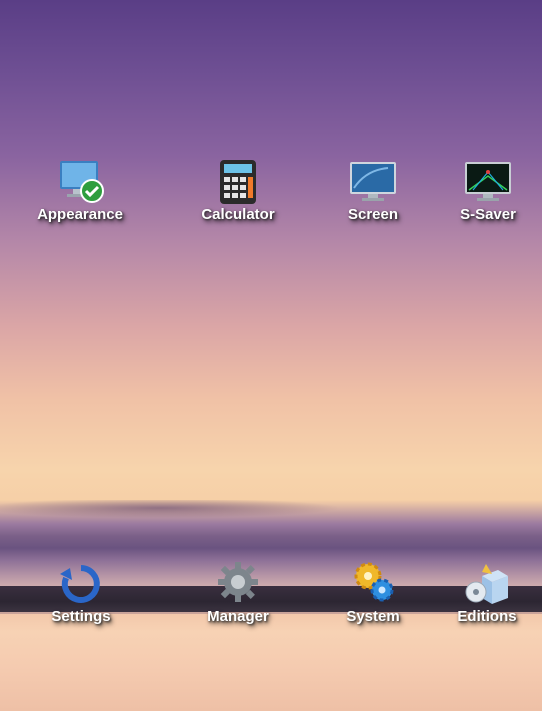  What do you see at coordinates (81, 616) in the screenshot?
I see `icon-label: Settings` at bounding box center [81, 616].